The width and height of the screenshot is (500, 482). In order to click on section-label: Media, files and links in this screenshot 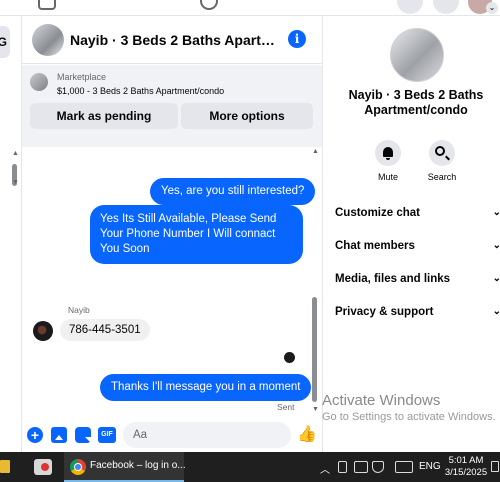, I will do `click(393, 279)`.